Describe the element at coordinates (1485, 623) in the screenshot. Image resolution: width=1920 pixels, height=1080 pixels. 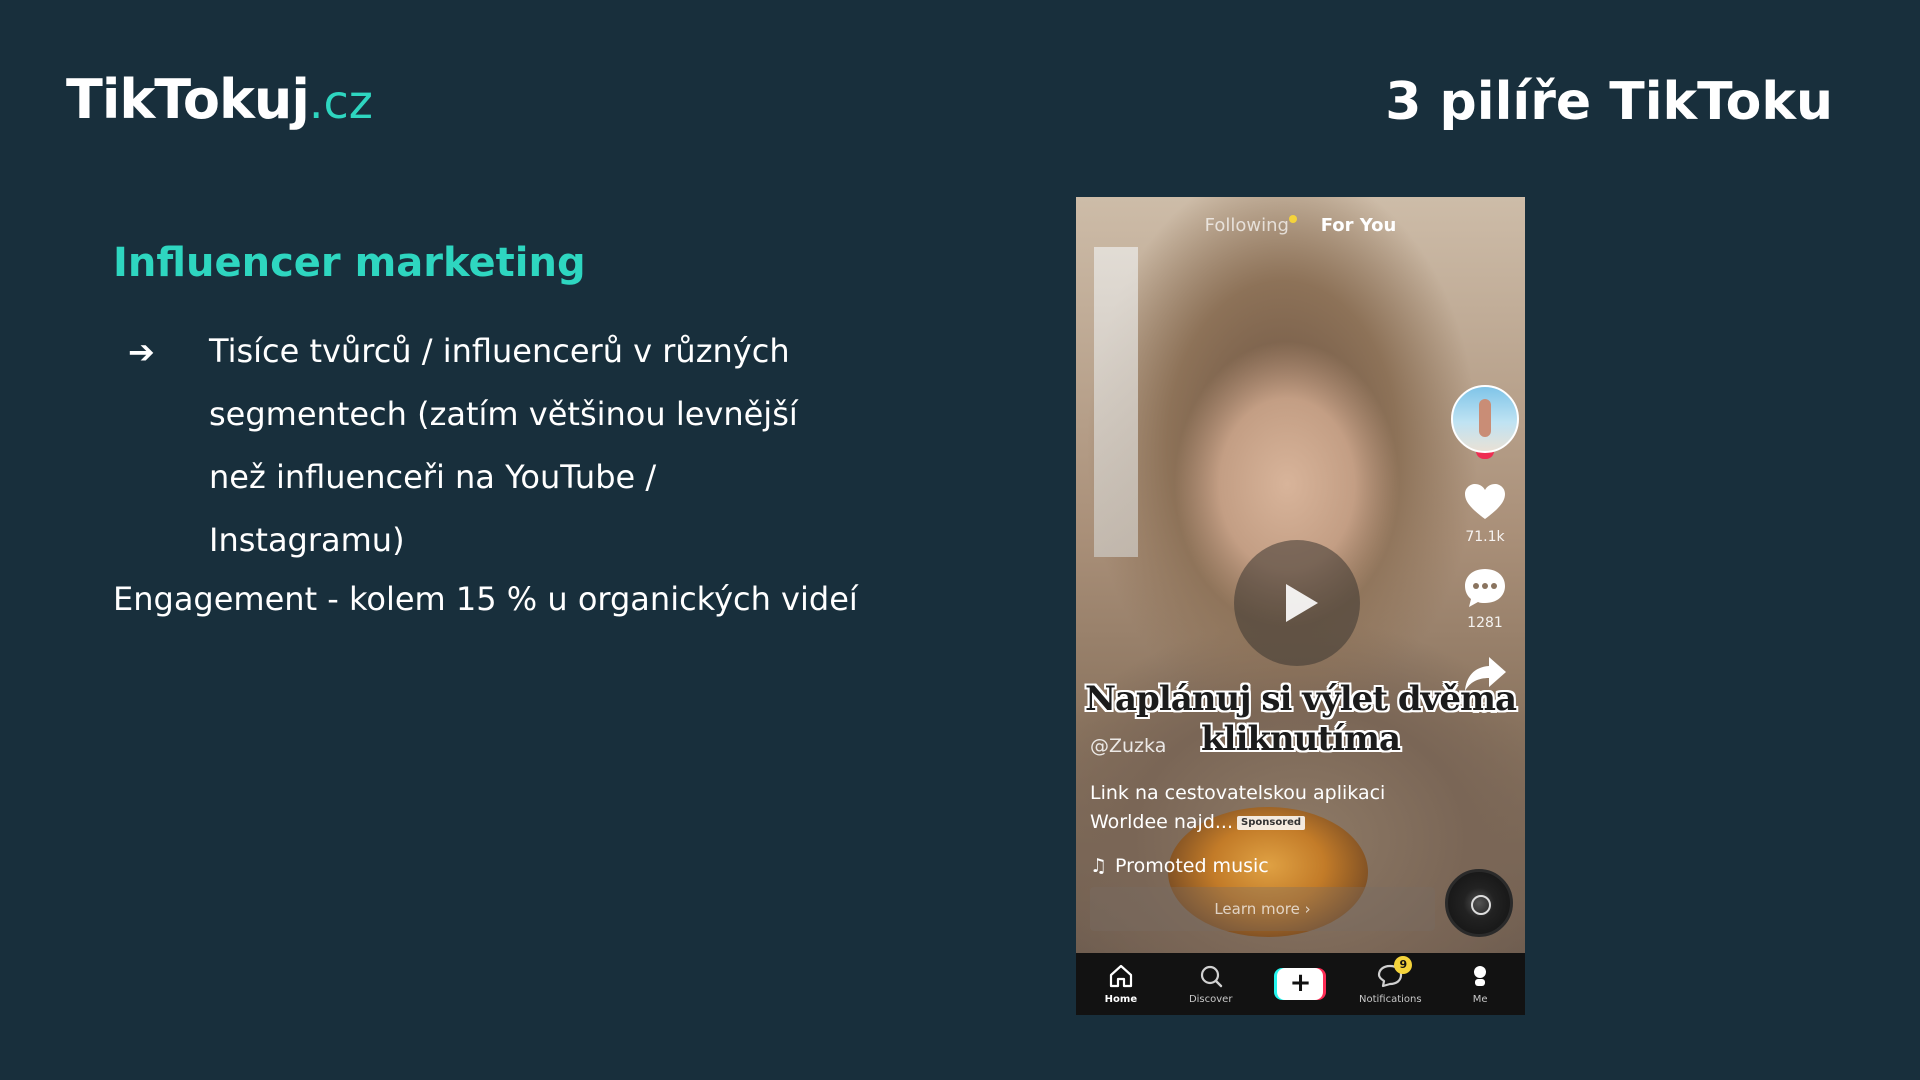
I see `comment-count: 1281` at that location.